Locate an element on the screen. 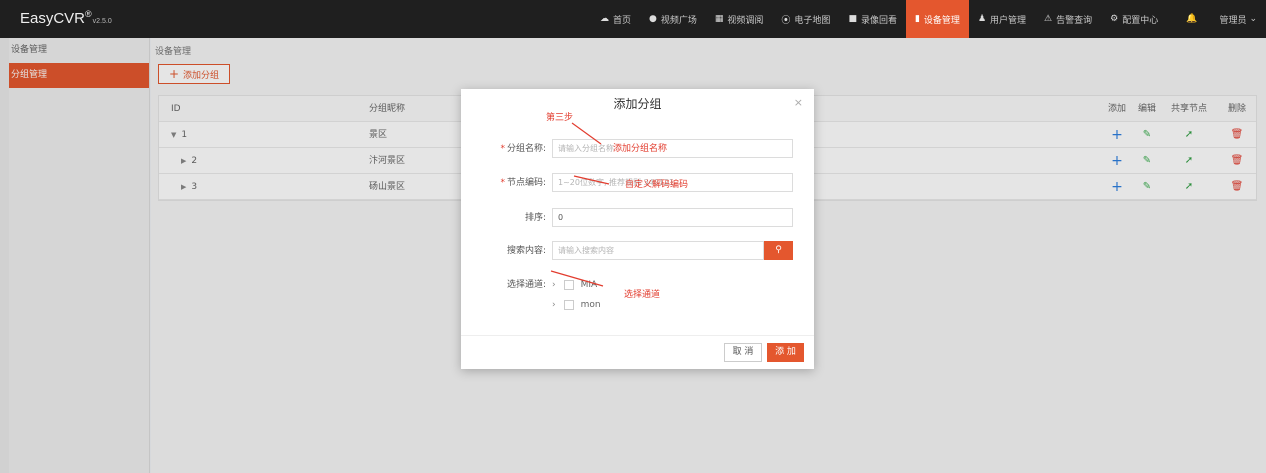  gear-icon: ⚙ is located at coordinates (1114, 19).